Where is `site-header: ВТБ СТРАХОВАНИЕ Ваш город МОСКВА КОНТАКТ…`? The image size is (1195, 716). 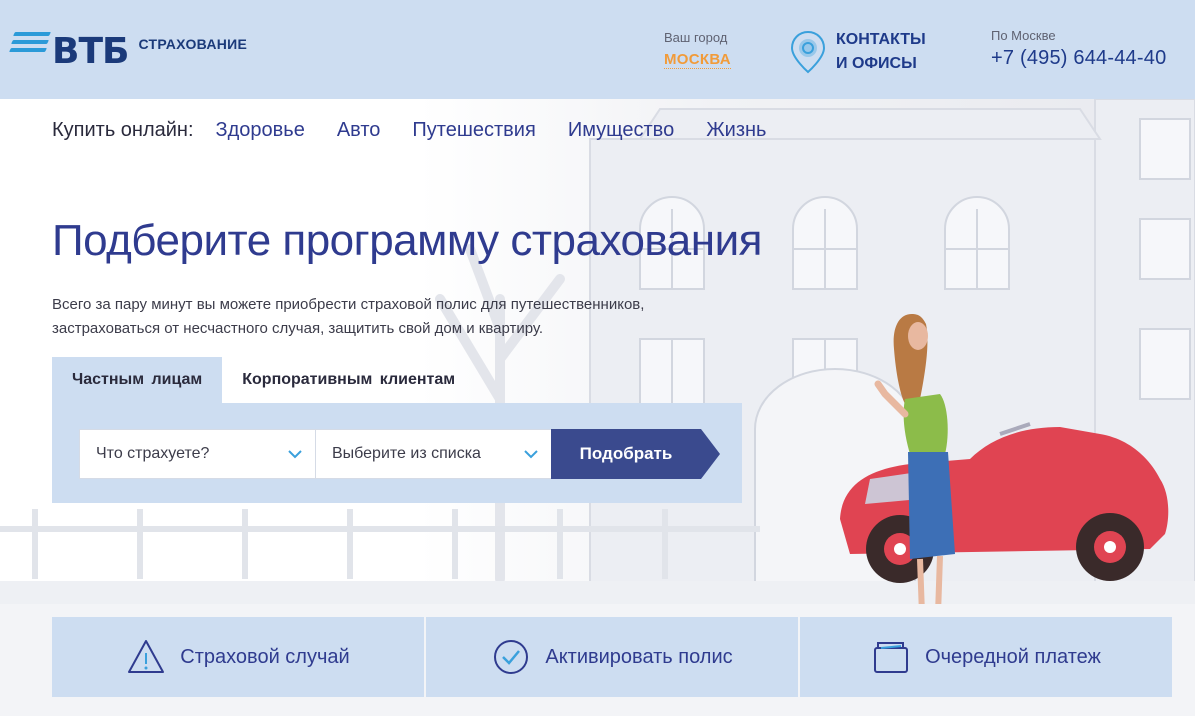
site-header: ВТБ СТРАХОВАНИЕ Ваш город МОСКВА КОНТАКТ… is located at coordinates (597, 49).